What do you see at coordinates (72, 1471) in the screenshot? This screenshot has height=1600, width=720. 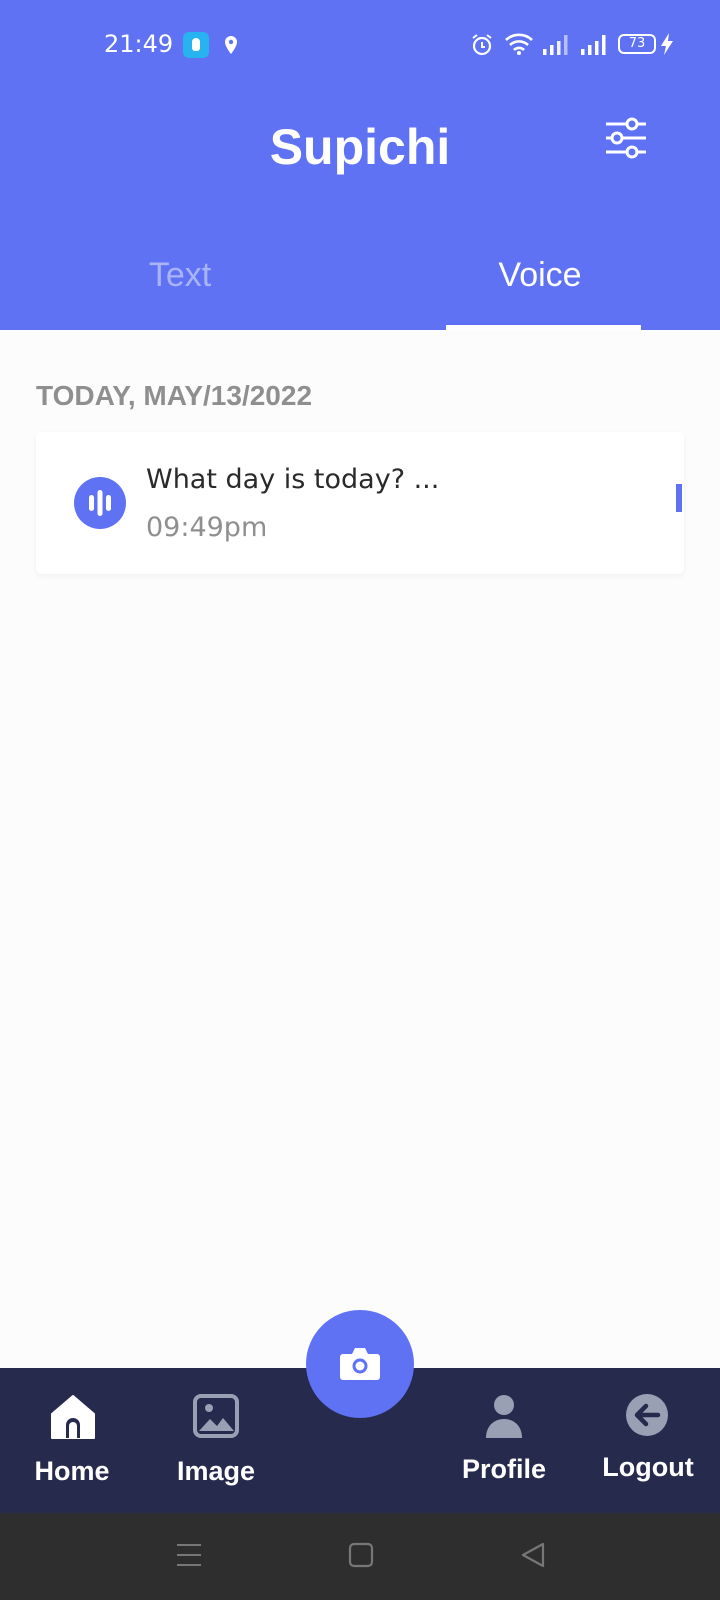 I see `nav-home-label: Home` at bounding box center [72, 1471].